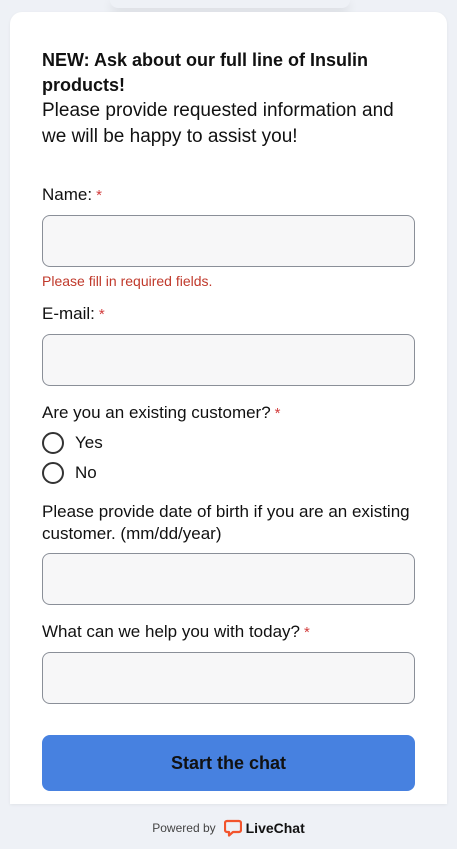 The image size is (457, 849). What do you see at coordinates (232, 828) in the screenshot?
I see `livechat-logo-icon` at bounding box center [232, 828].